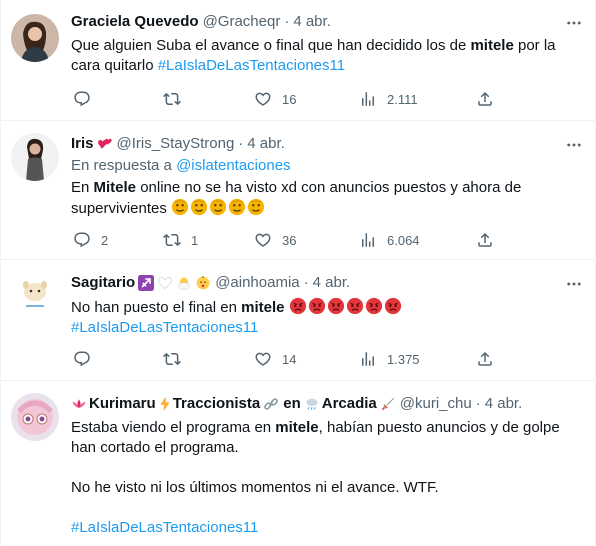  Describe the element at coordinates (292, 404) in the screenshot. I see `author-name-part: en` at that location.